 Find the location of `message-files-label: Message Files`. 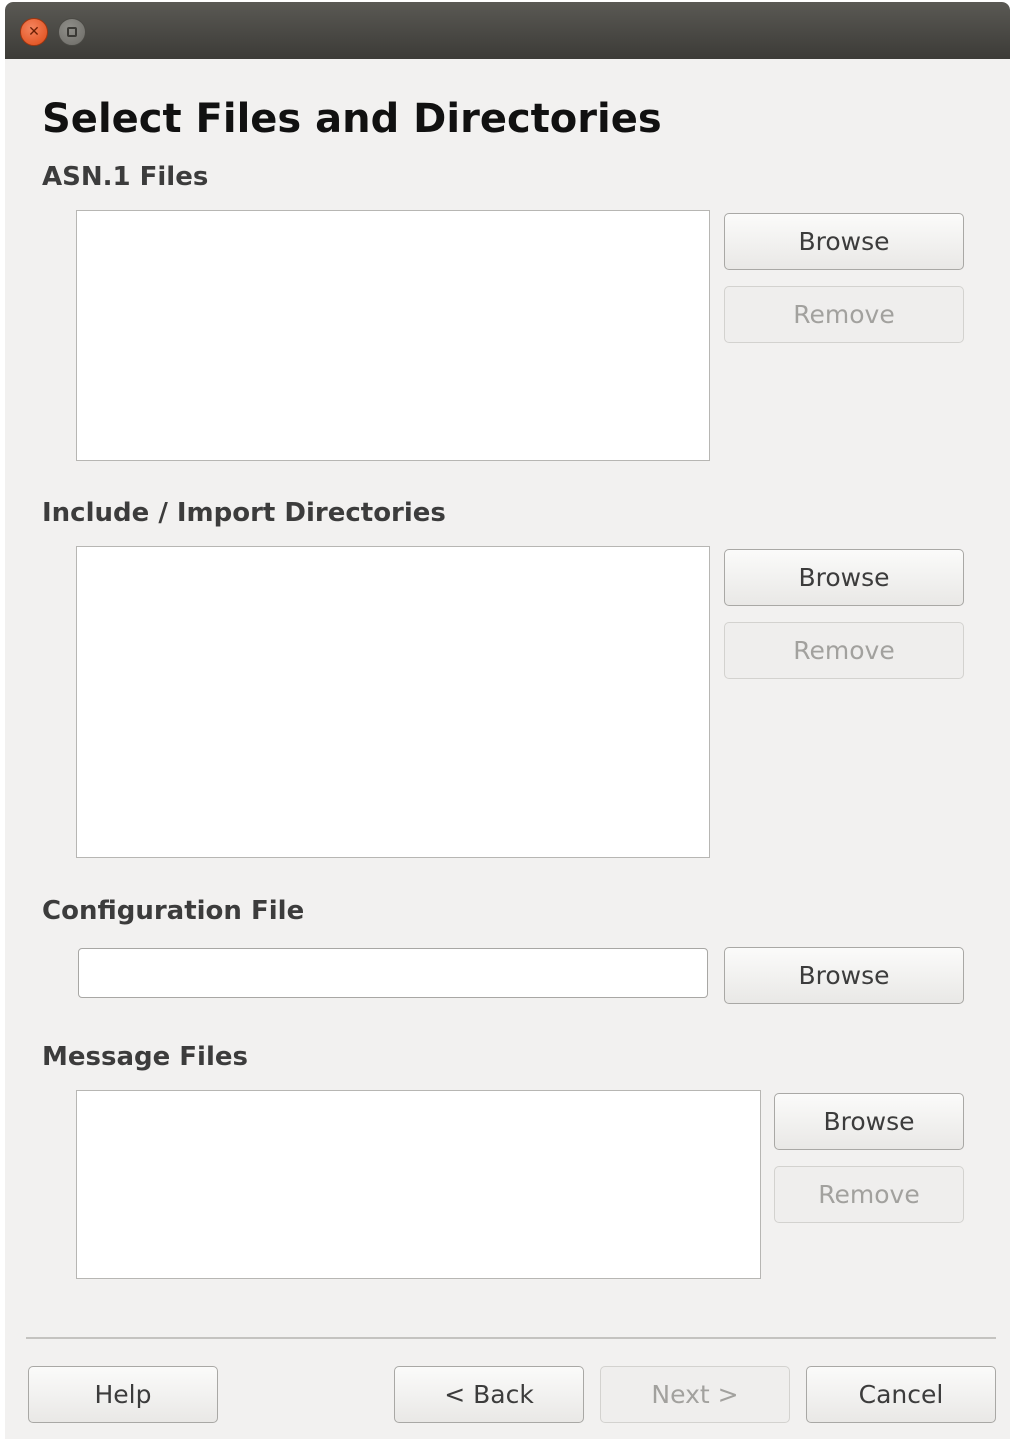

message-files-label: Message Files is located at coordinates (145, 1057).